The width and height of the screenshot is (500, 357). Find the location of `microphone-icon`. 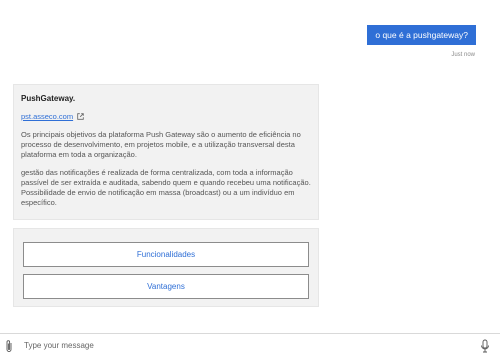

microphone-icon is located at coordinates (485, 345).